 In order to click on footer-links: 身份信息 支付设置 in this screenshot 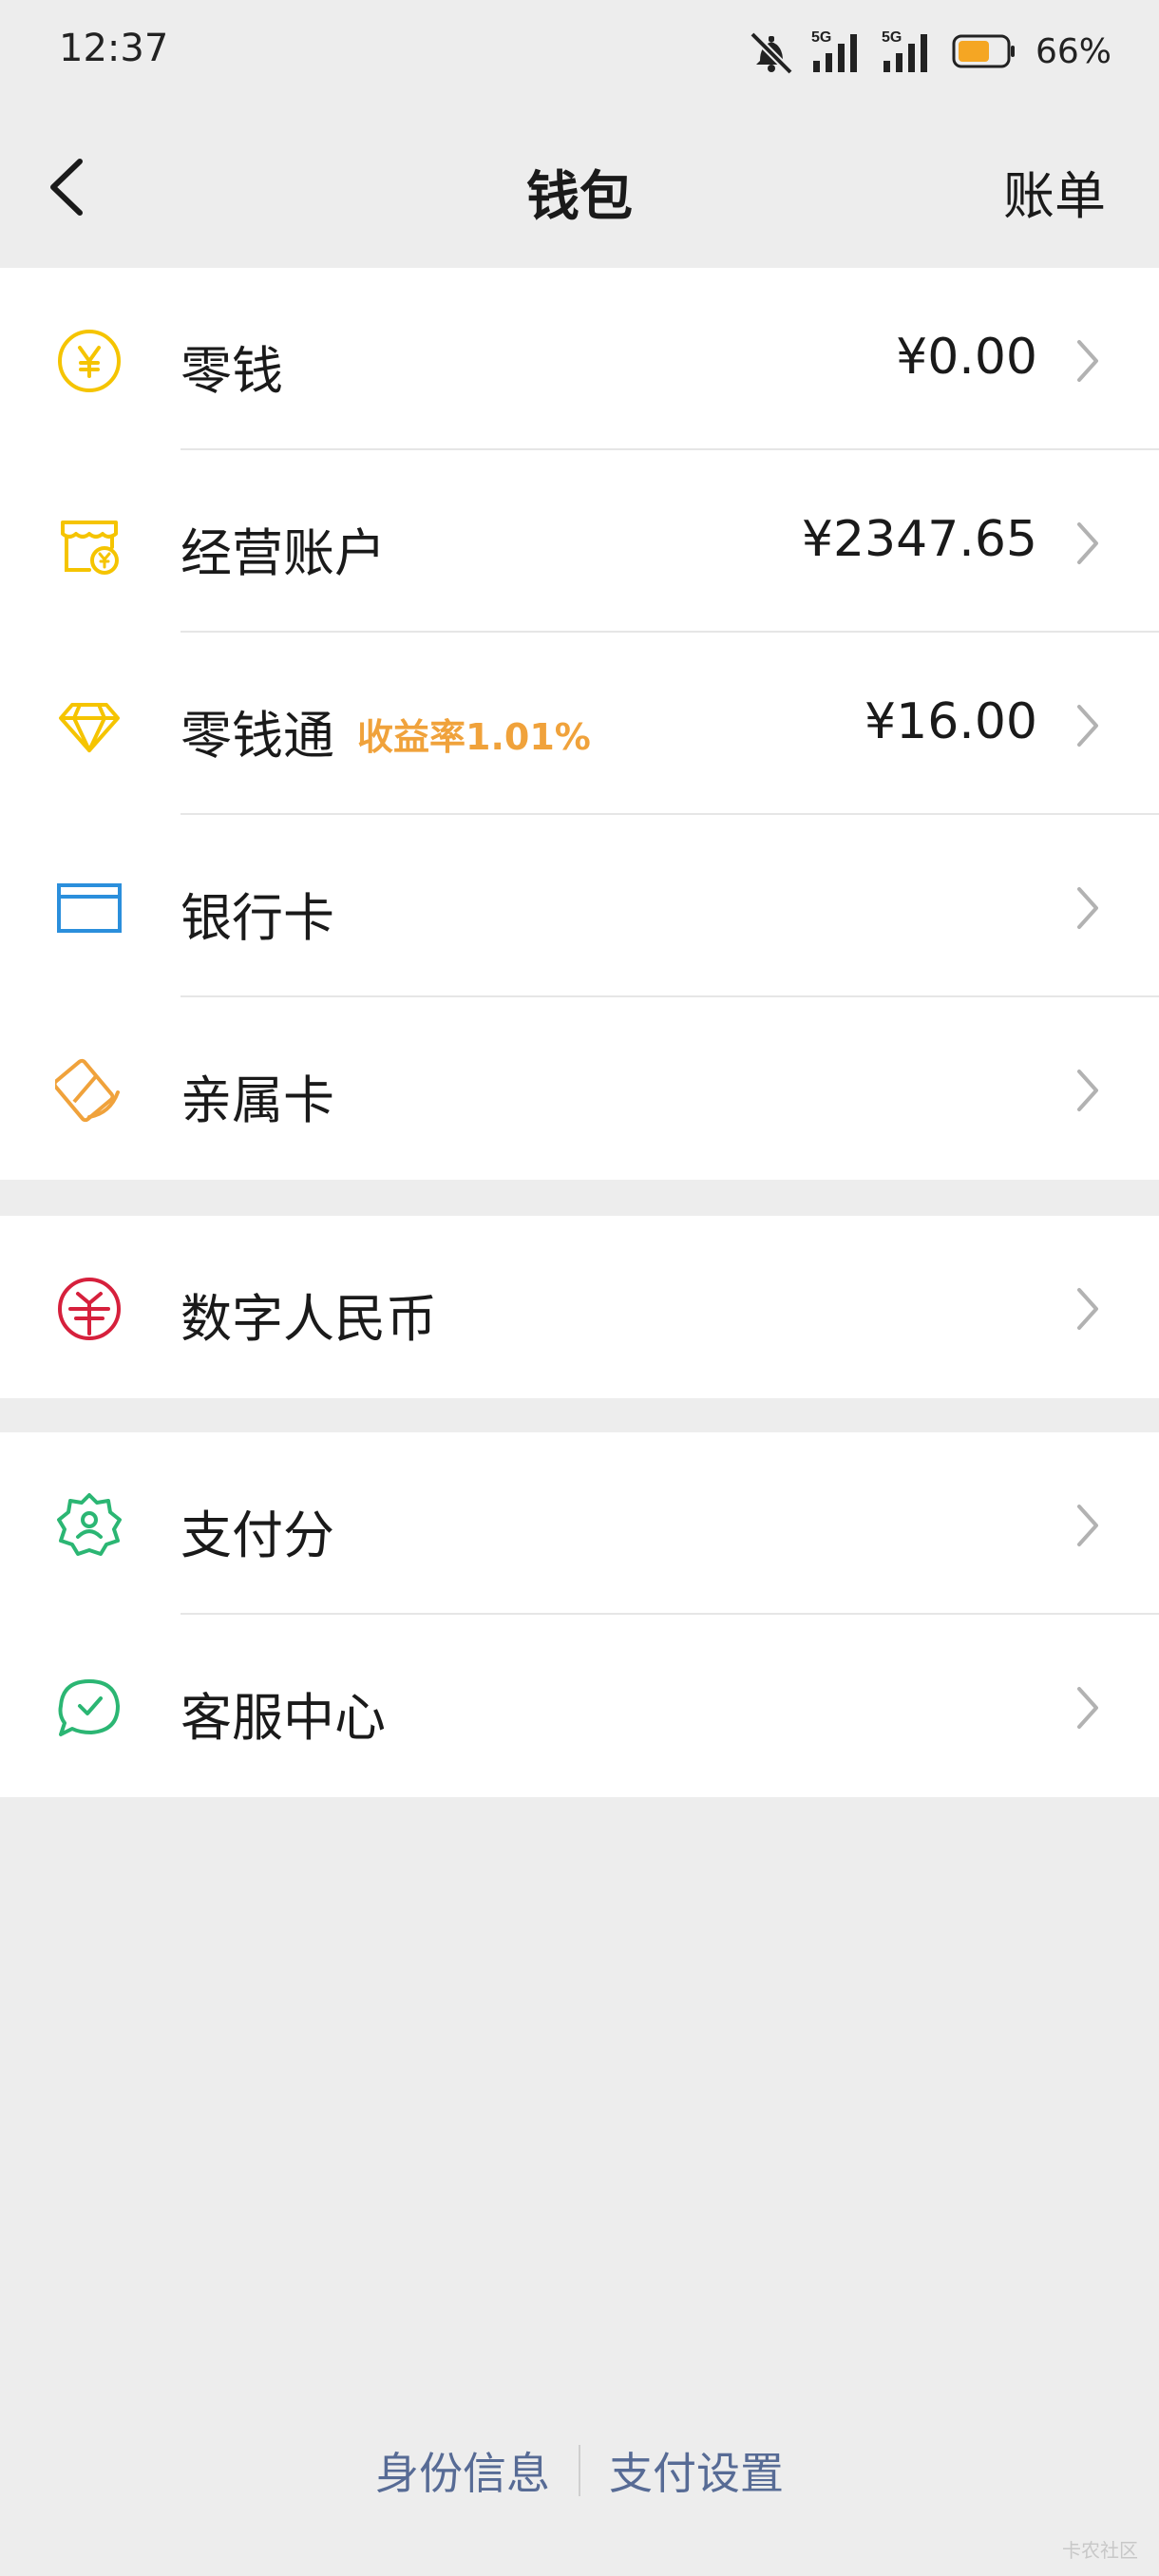, I will do `click(579, 2470)`.